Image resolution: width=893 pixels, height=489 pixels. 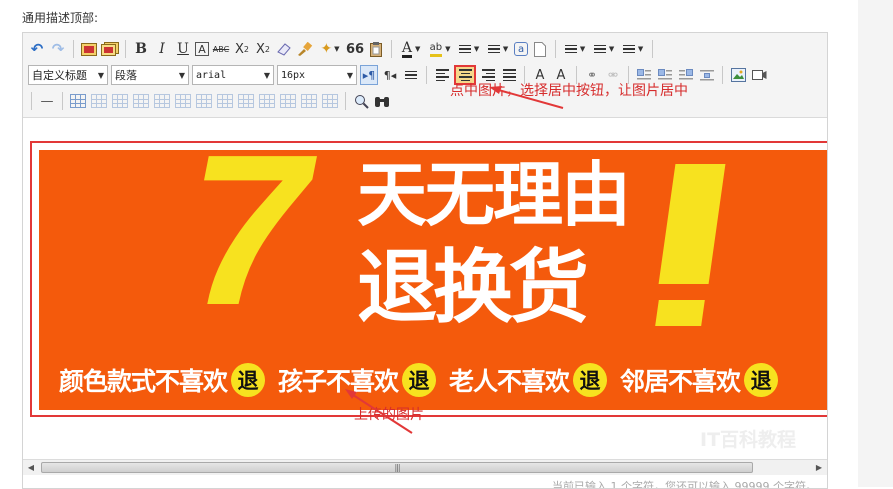 I want to click on superscript-mark: 2, so click(x=246, y=49).